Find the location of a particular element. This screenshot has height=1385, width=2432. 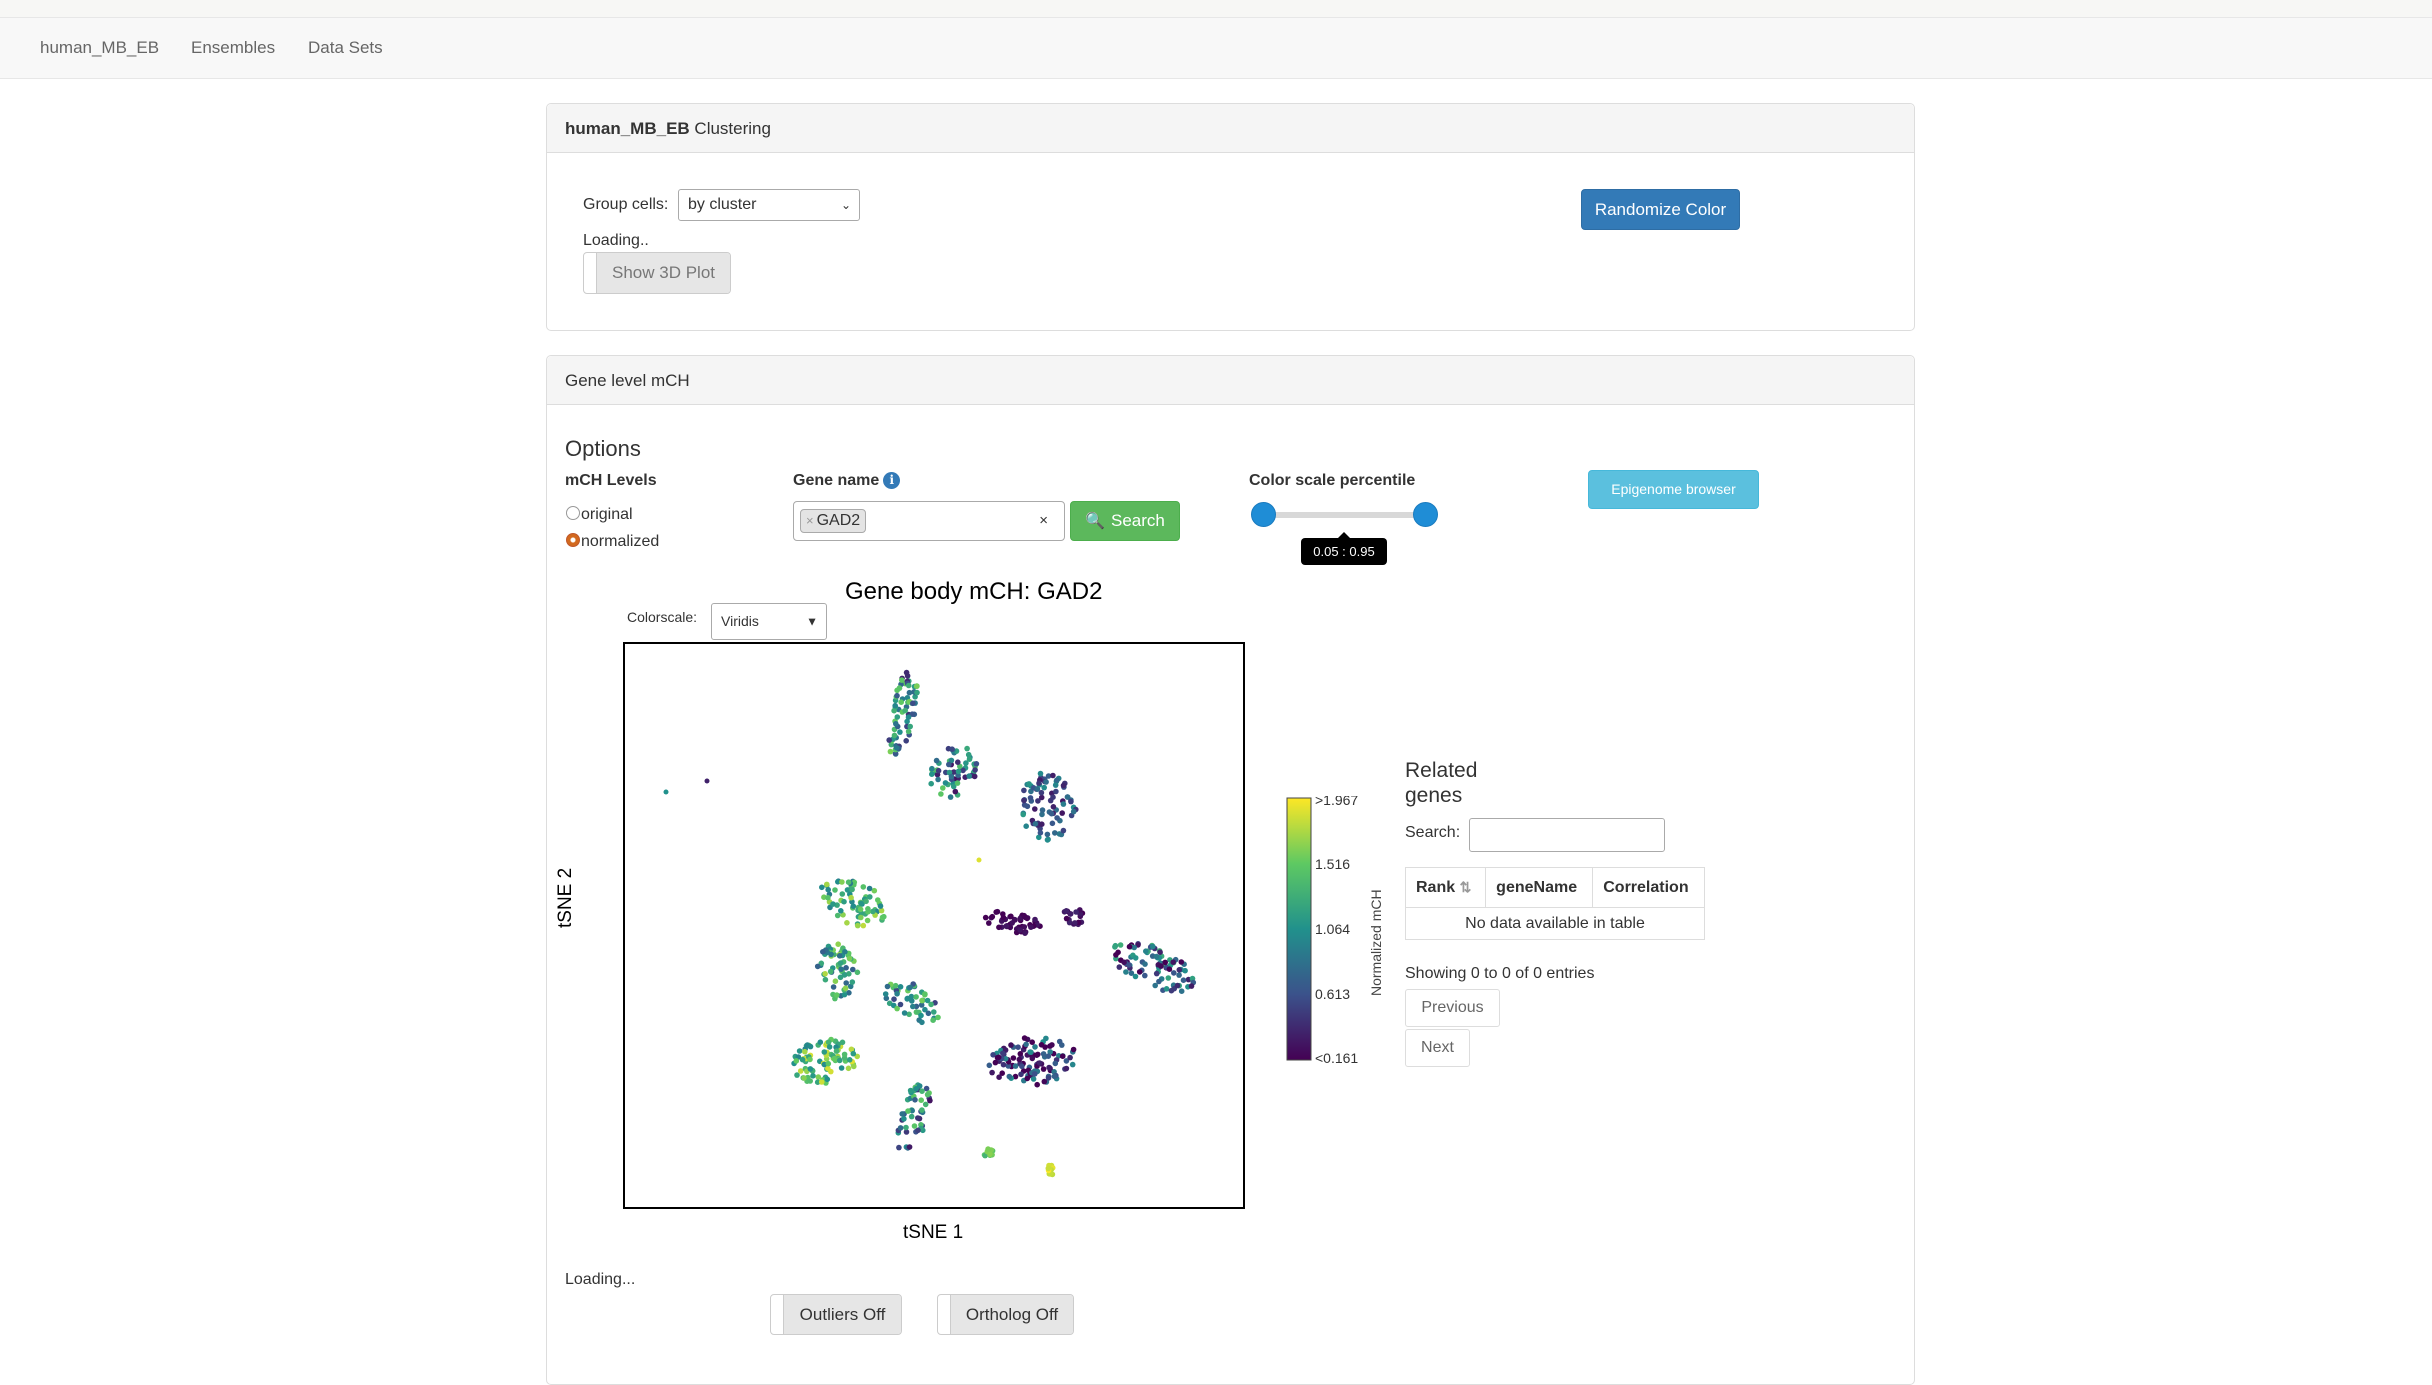

ortholog-toggle-label: Ortholog Off is located at coordinates (1011, 1314).